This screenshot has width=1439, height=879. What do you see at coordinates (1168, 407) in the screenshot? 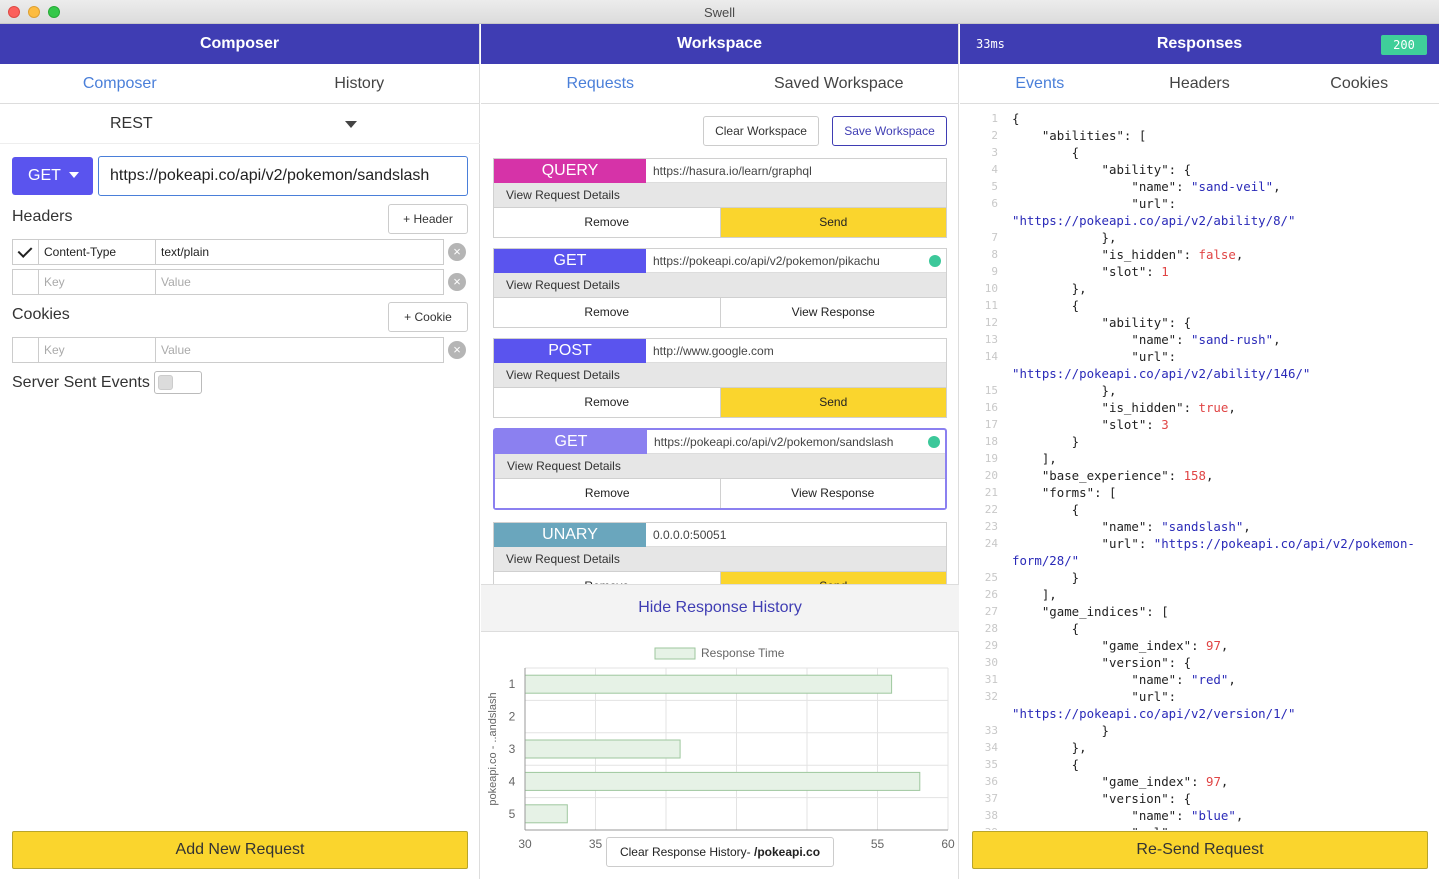
I see `code-text: "is_hidden": true,` at bounding box center [1168, 407].